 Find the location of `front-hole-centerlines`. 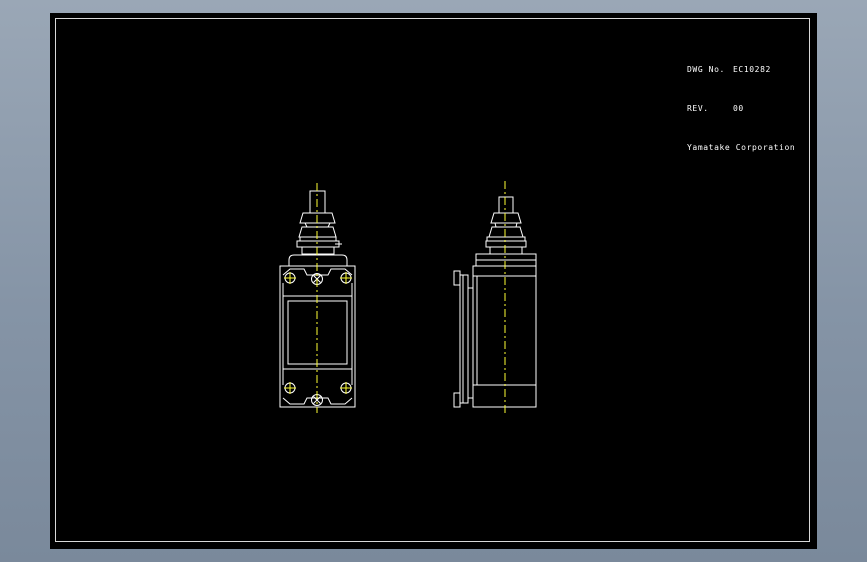

front-hole-centerlines is located at coordinates (318, 333).